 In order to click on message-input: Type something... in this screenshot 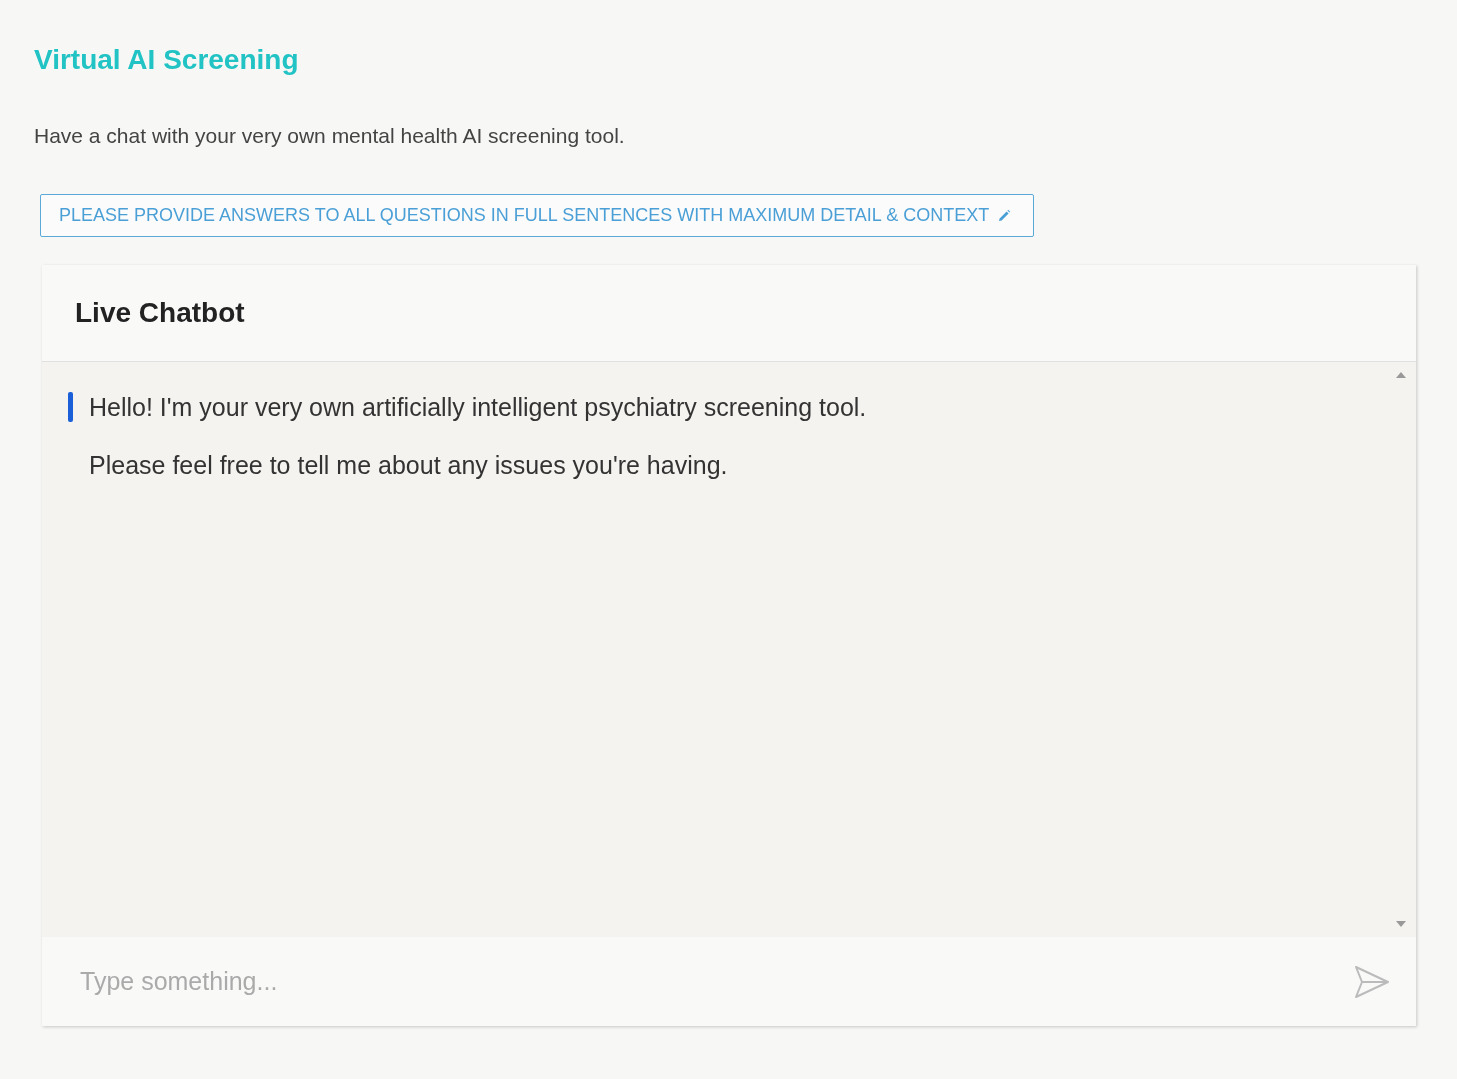, I will do `click(706, 981)`.